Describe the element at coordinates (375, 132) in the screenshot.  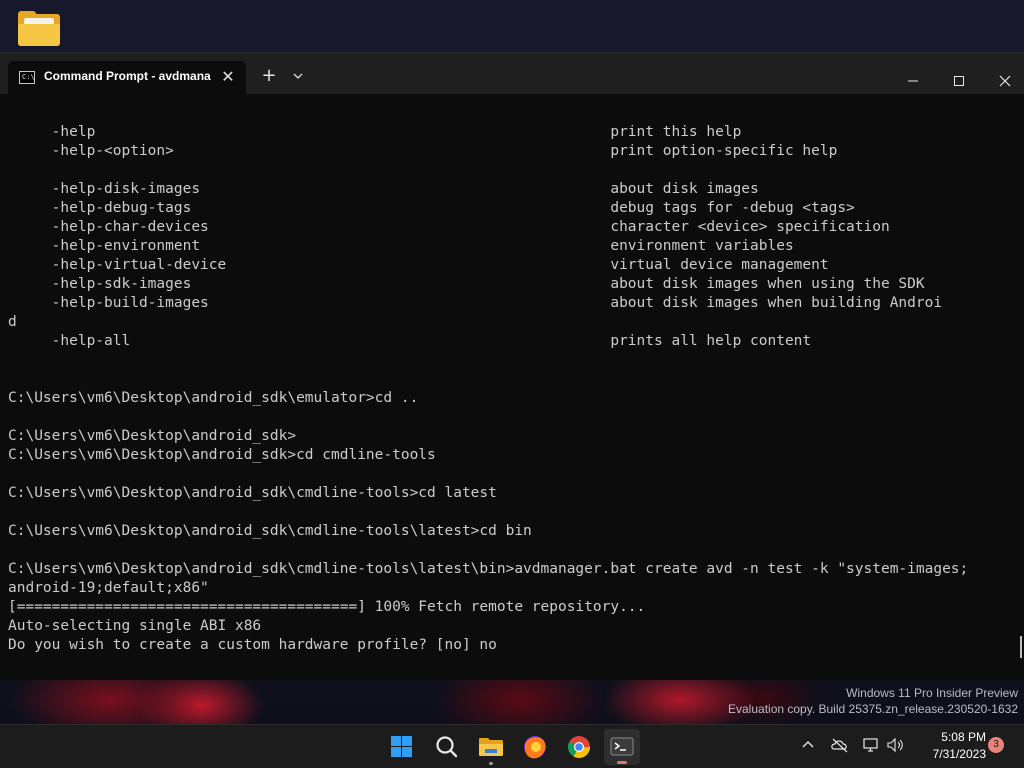
I see `console-line: -help print this help` at that location.